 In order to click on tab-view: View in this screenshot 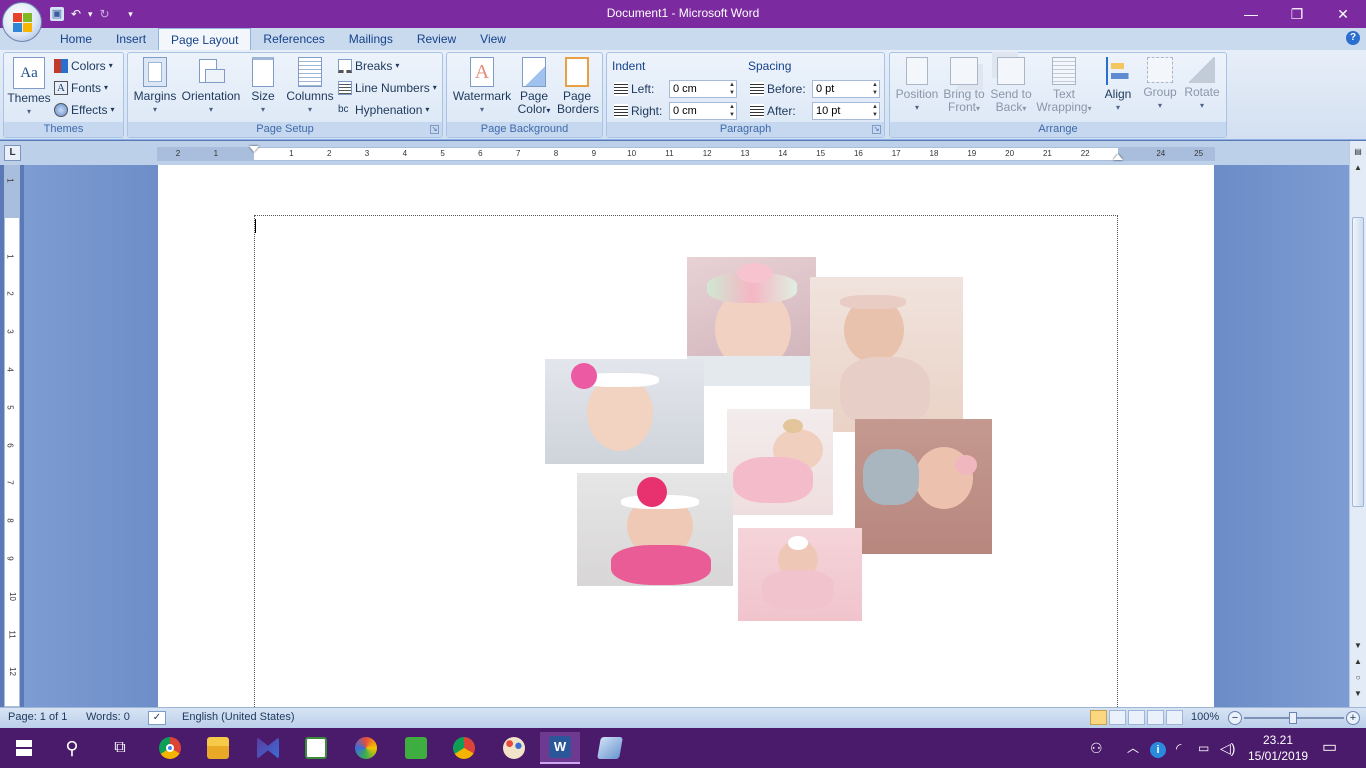, I will do `click(493, 39)`.